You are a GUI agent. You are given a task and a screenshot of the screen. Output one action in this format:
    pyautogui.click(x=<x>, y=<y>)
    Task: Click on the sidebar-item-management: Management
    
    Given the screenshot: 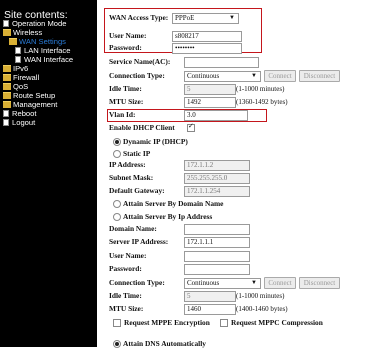 What is the action you would take?
    pyautogui.click(x=30, y=104)
    